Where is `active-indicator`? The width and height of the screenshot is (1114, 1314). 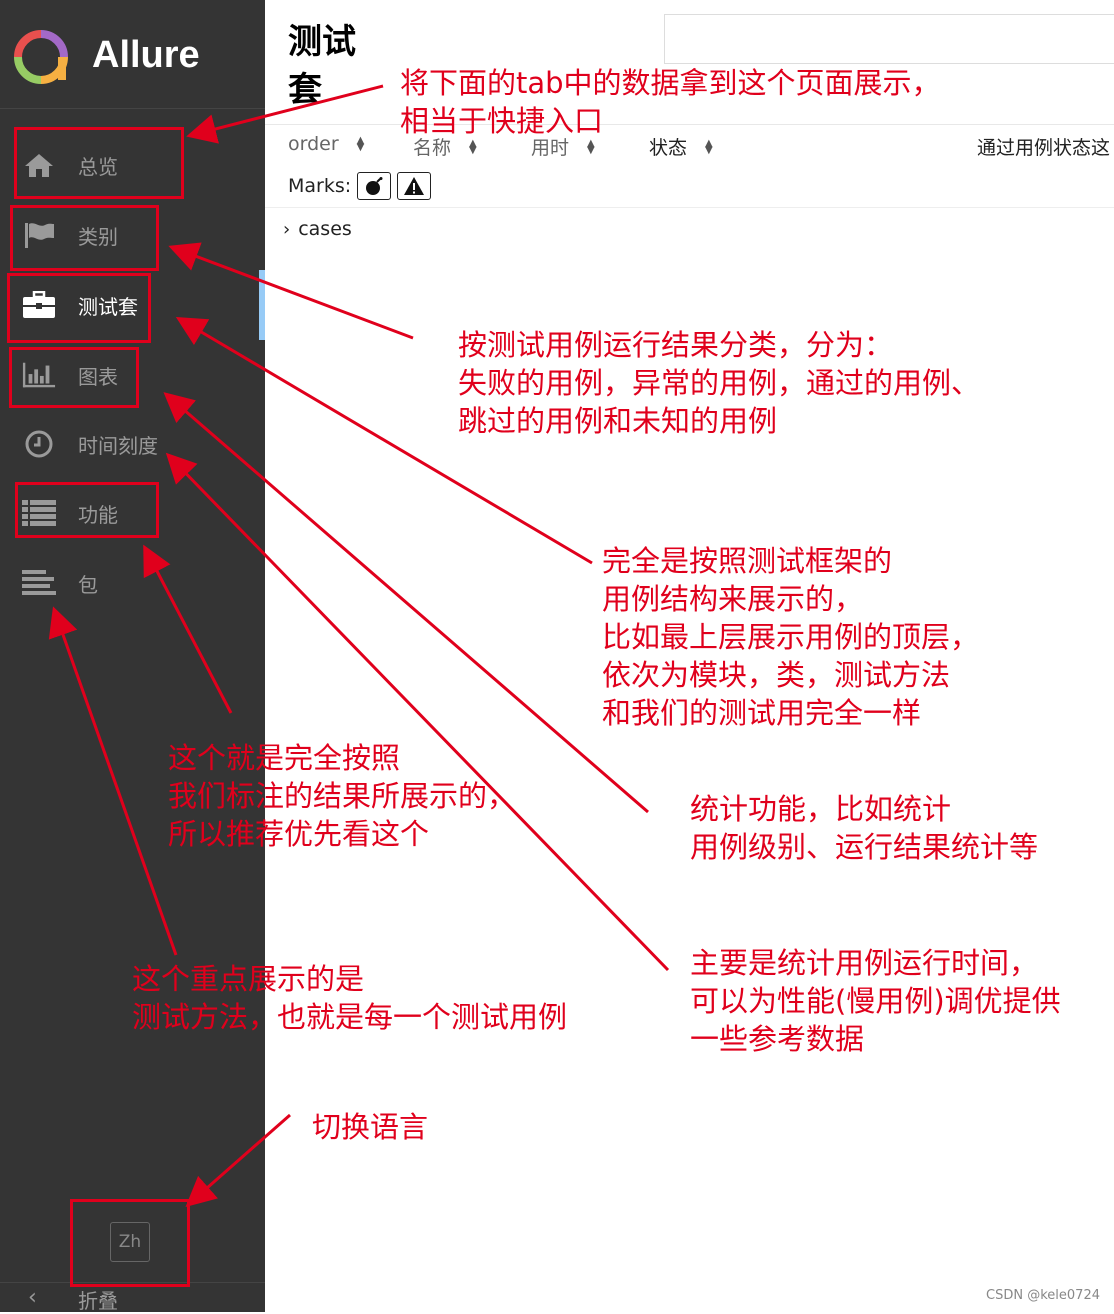 active-indicator is located at coordinates (262, 305).